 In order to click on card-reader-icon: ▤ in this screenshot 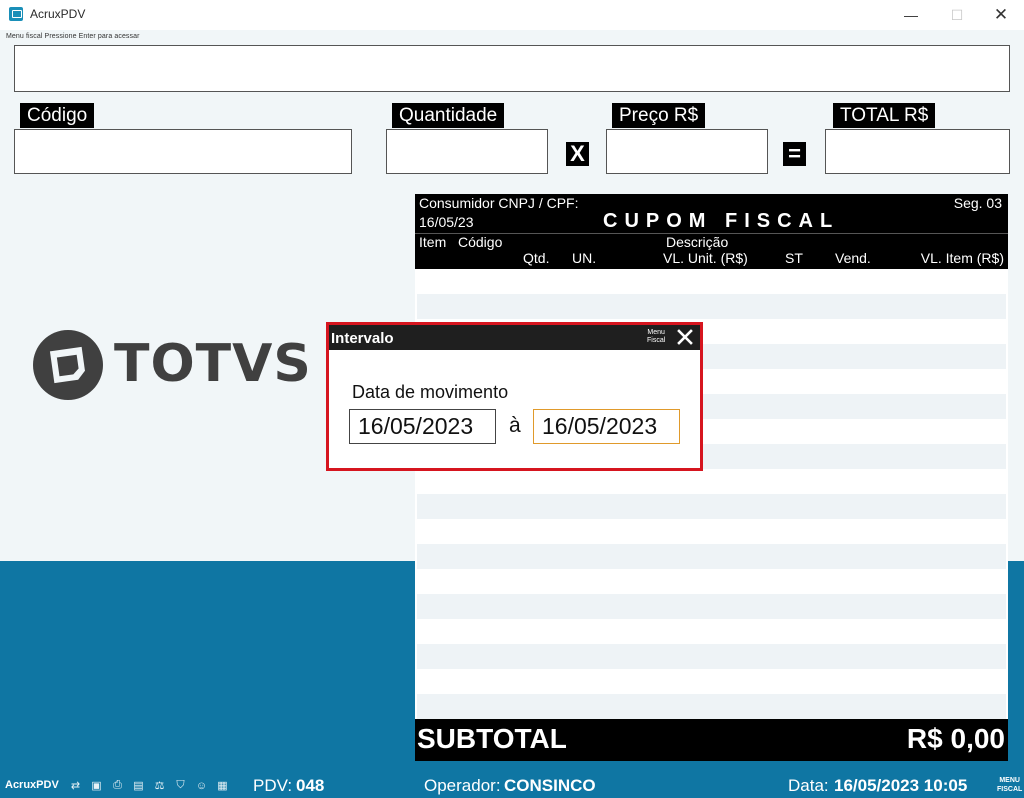, I will do `click(138, 786)`.